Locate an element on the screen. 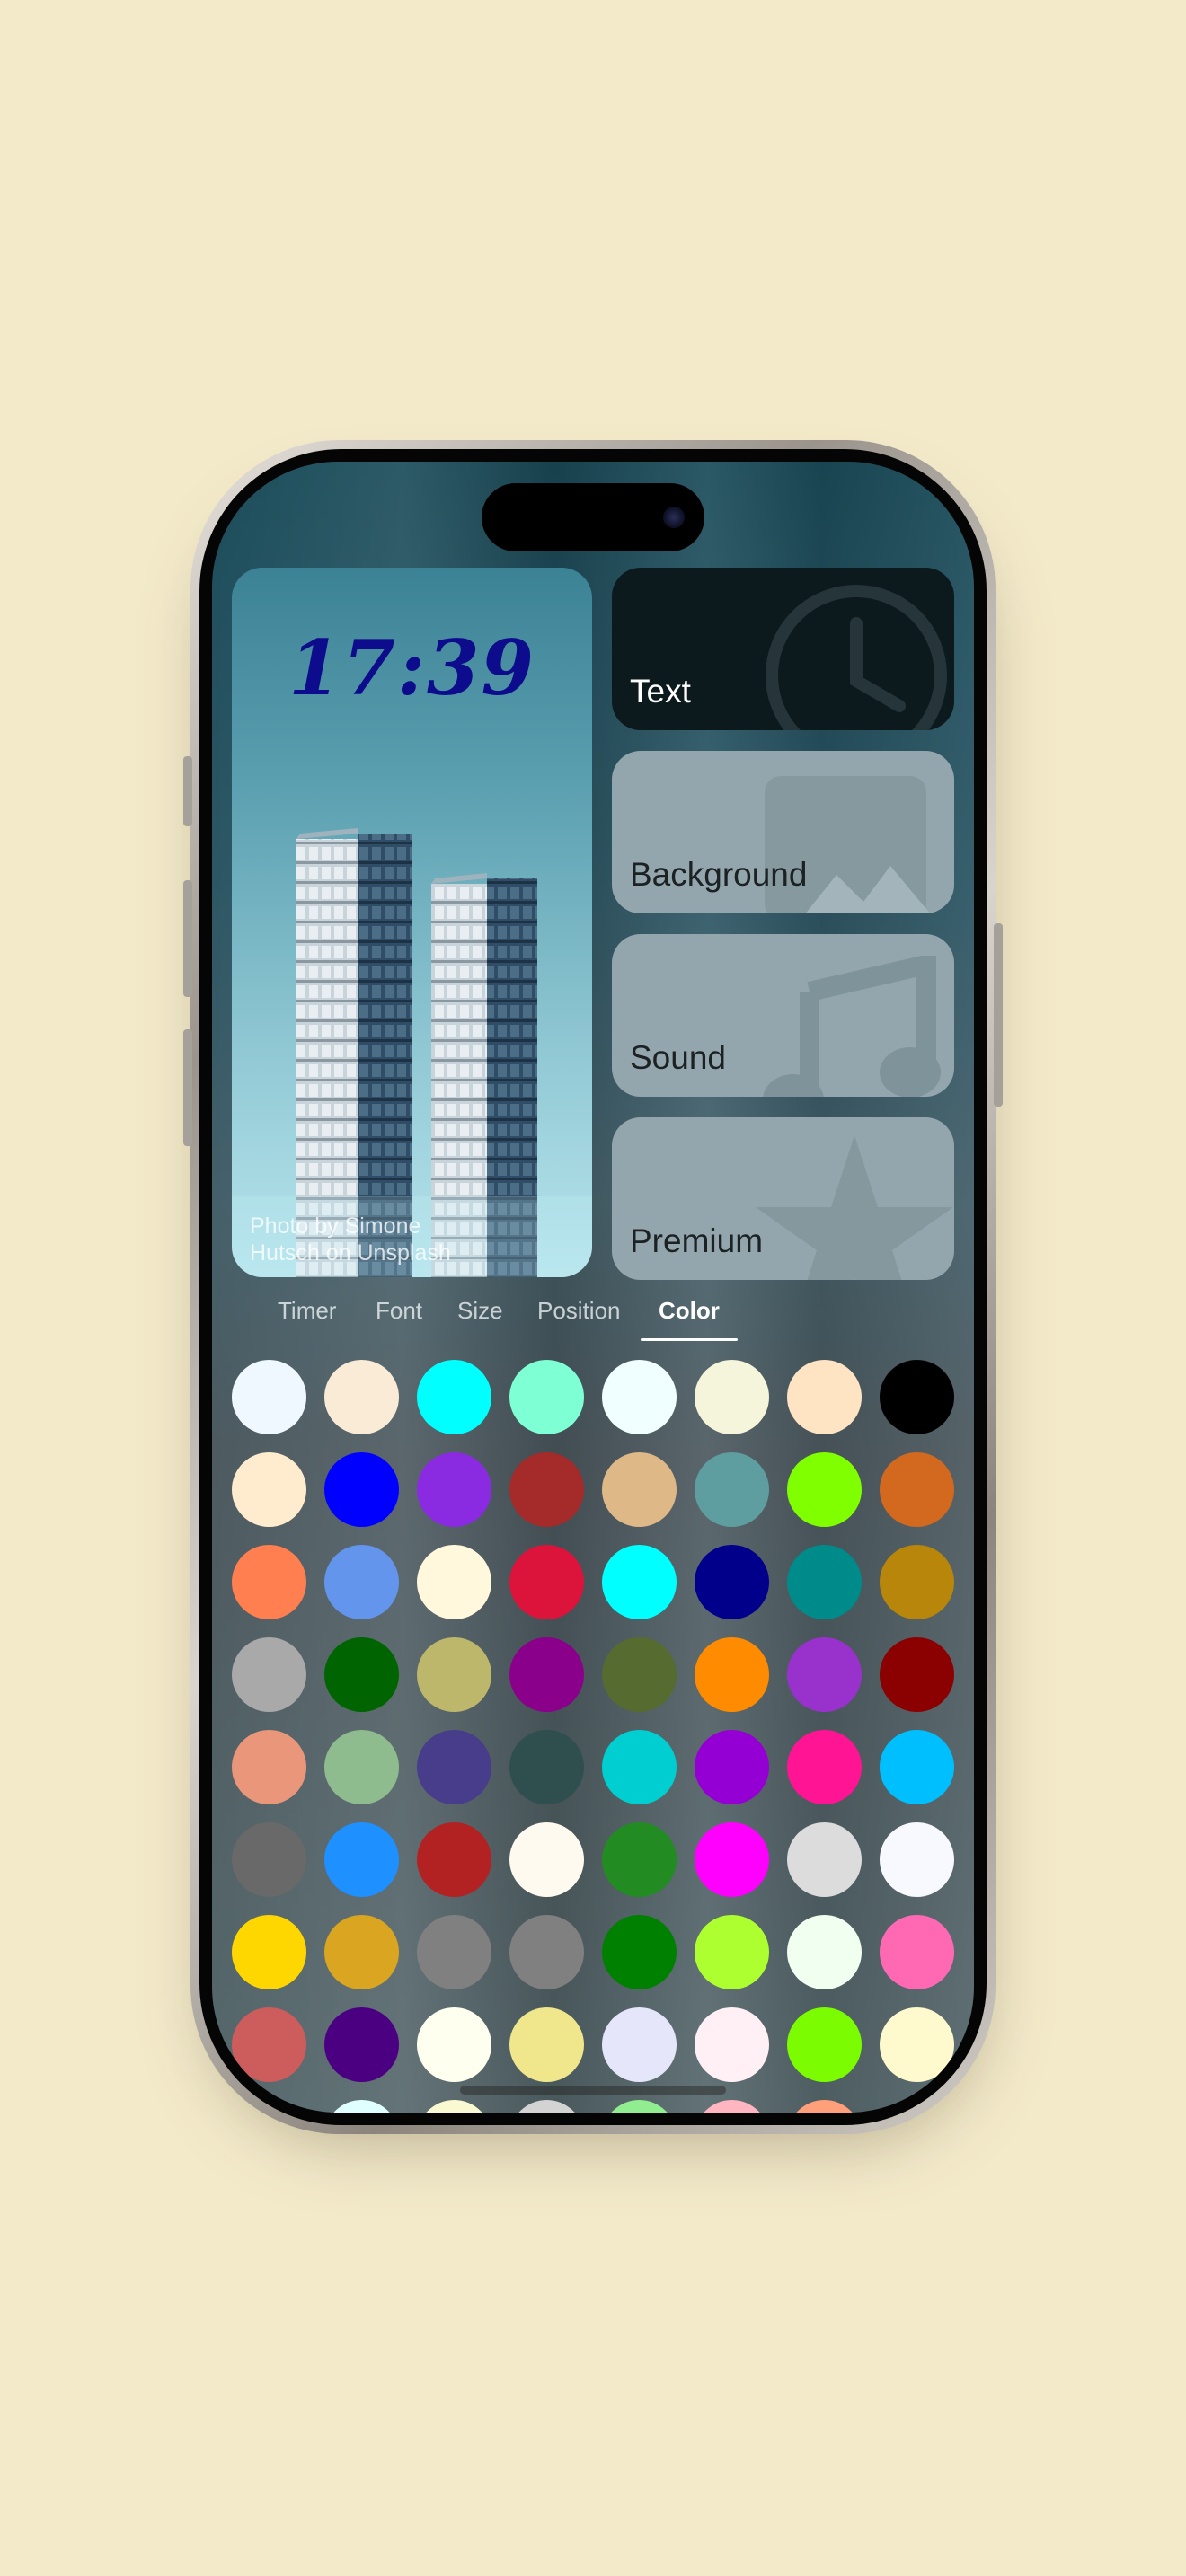 This screenshot has height=2576, width=1186. background-card-label: Background is located at coordinates (719, 874).